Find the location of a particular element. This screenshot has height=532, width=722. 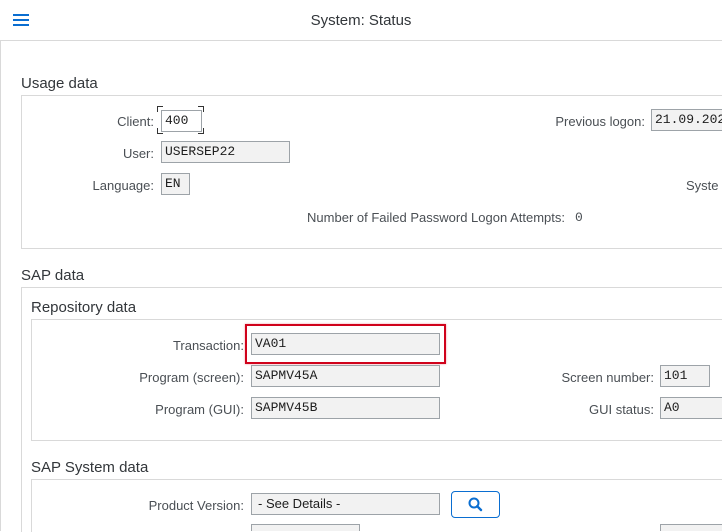

details-button is located at coordinates (475, 504).